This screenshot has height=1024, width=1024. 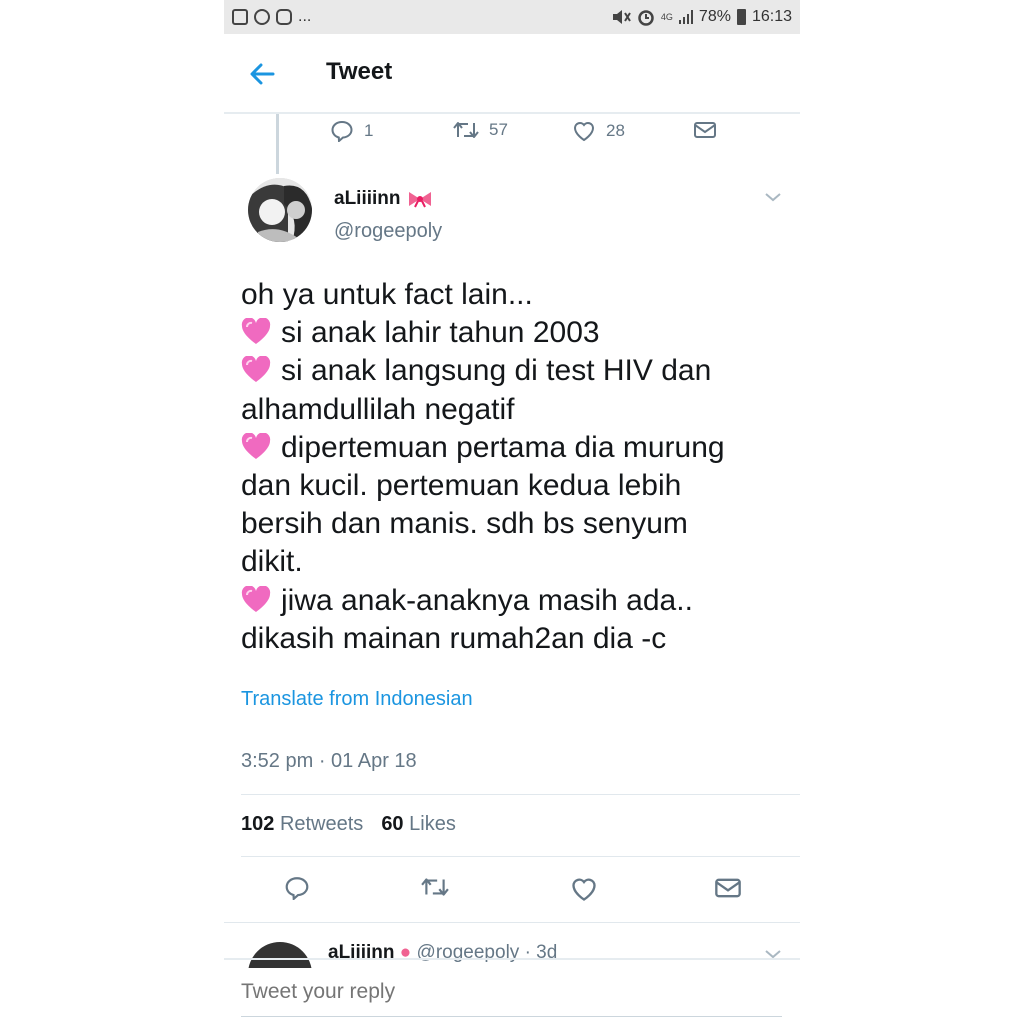 I want to click on chevron-down-icon, so click(x=773, y=197).